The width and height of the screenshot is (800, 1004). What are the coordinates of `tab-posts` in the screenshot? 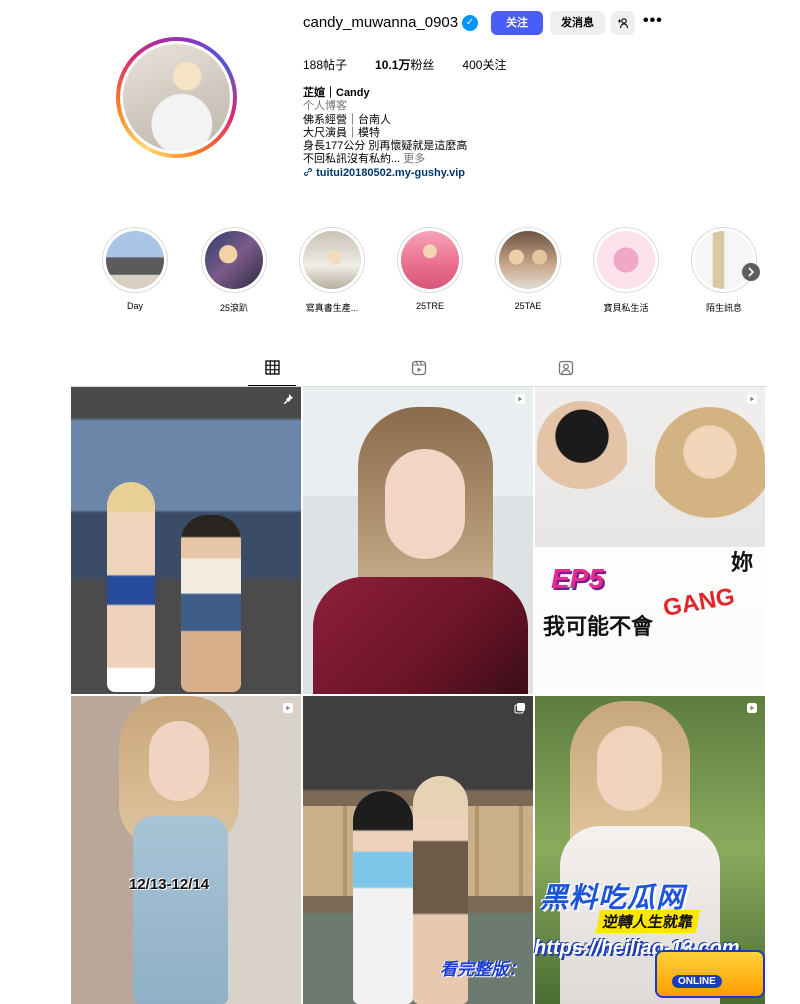 It's located at (272, 369).